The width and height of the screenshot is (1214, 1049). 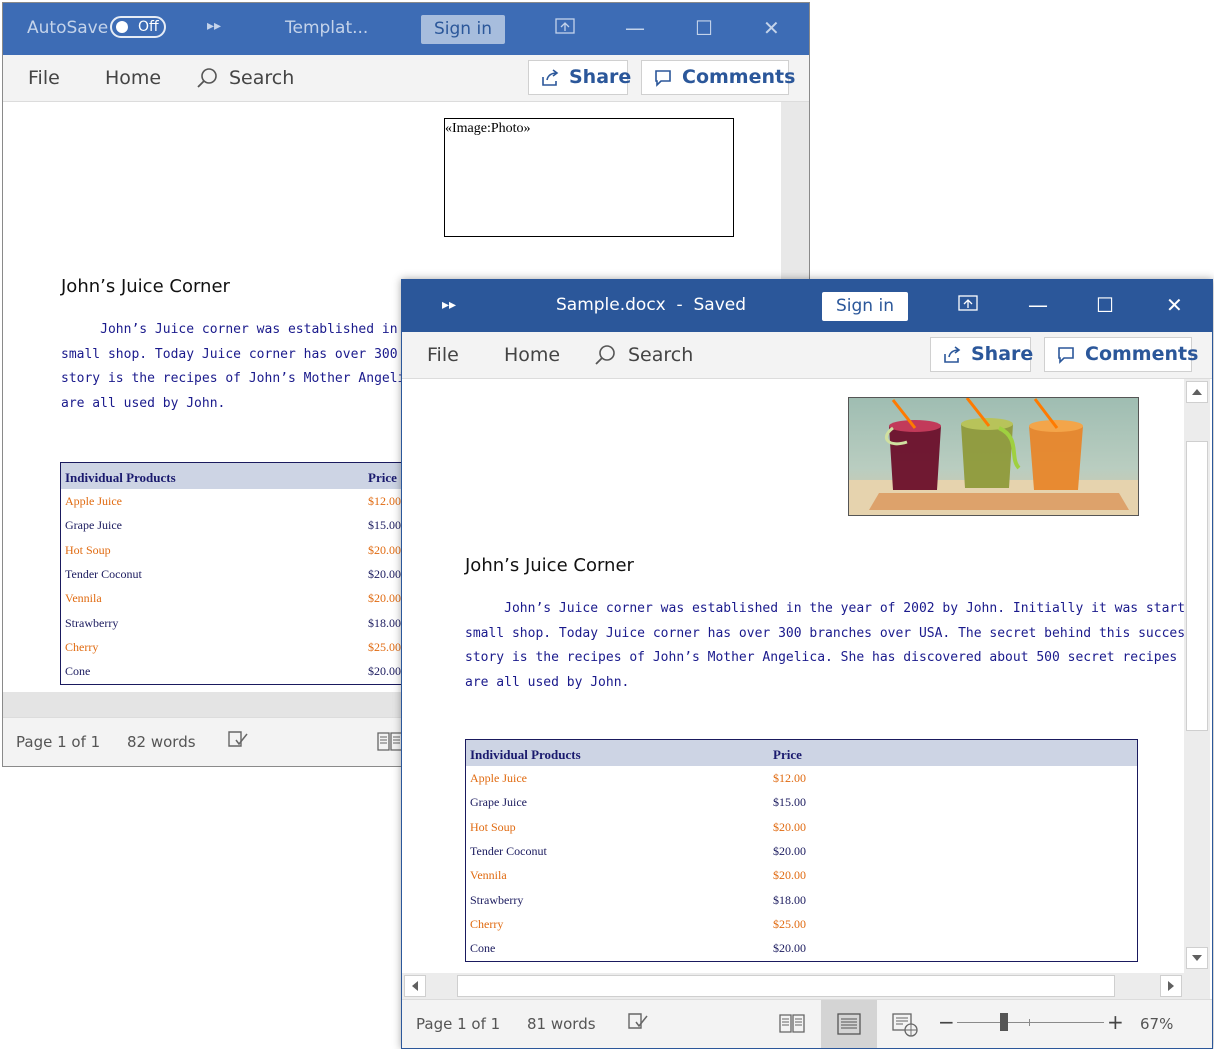 I want to click on product-cell: Hot Soup, so click(x=88, y=550).